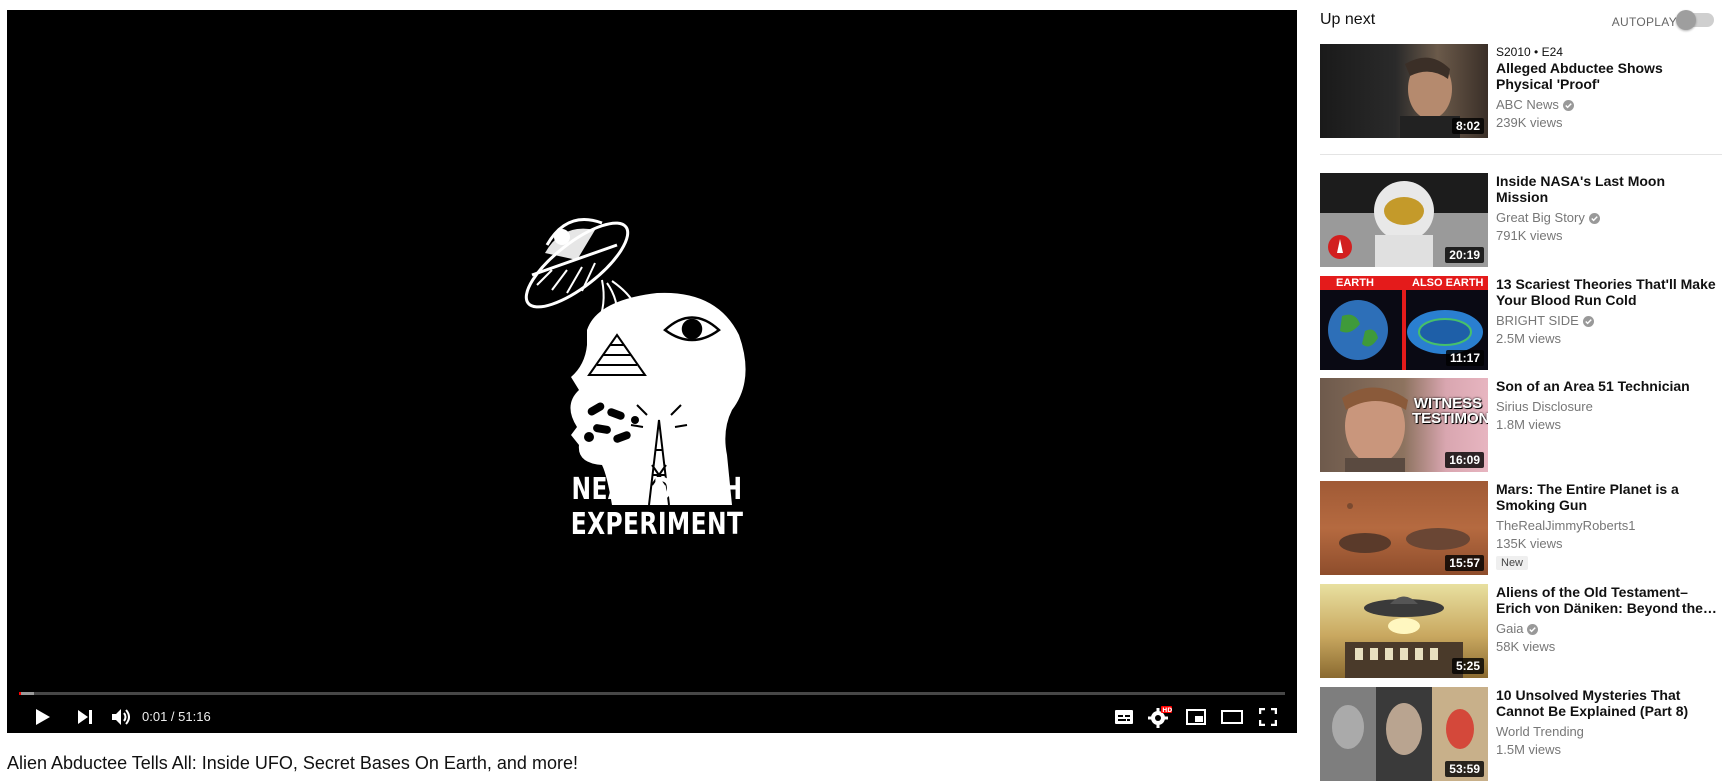  I want to click on video-thumbnail: 15:57, so click(1404, 528).